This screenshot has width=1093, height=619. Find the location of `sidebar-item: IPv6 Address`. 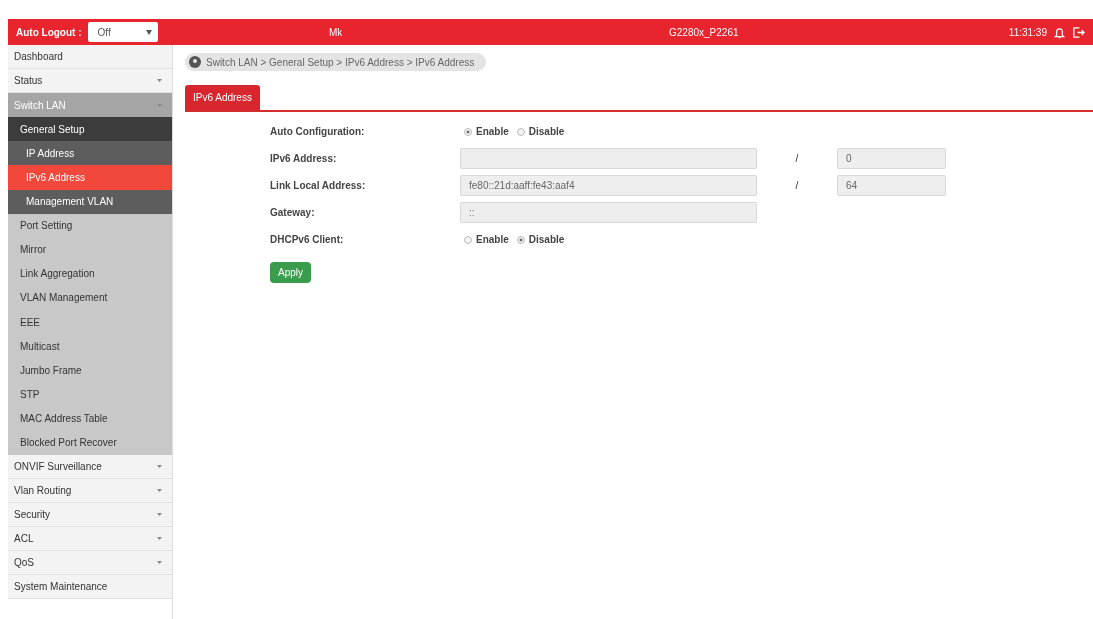

sidebar-item: IPv6 Address is located at coordinates (90, 177).